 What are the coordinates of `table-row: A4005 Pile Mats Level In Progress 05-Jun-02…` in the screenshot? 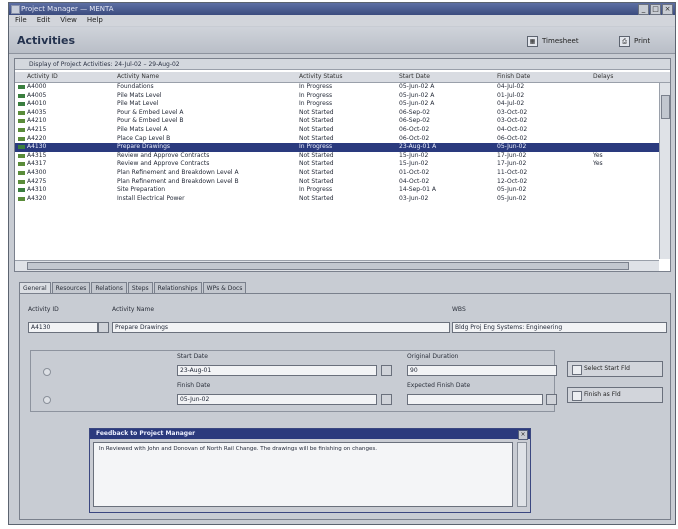 It's located at (337, 96).